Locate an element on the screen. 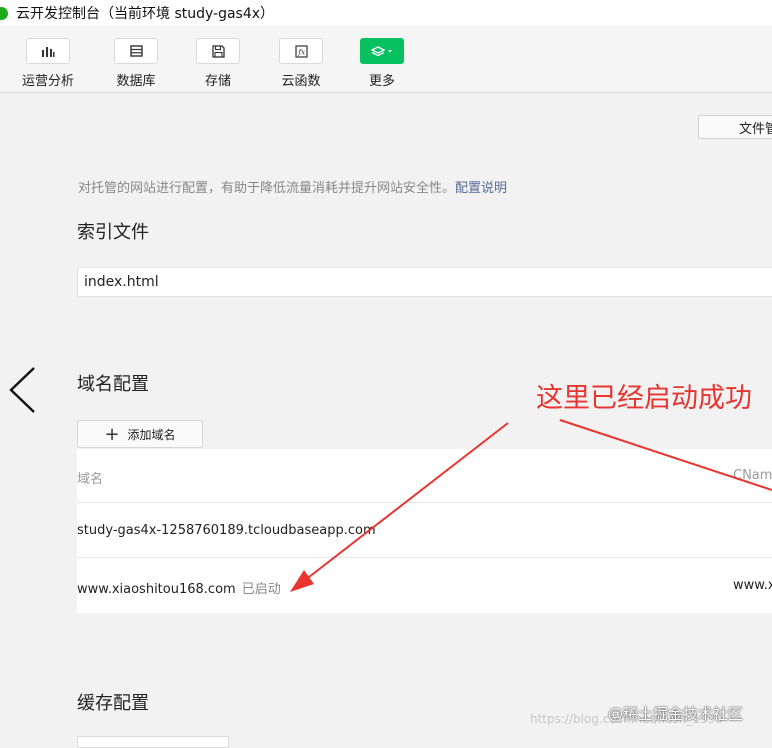 The width and height of the screenshot is (772, 748). add-domain-button: + 添加域名 is located at coordinates (140, 434).